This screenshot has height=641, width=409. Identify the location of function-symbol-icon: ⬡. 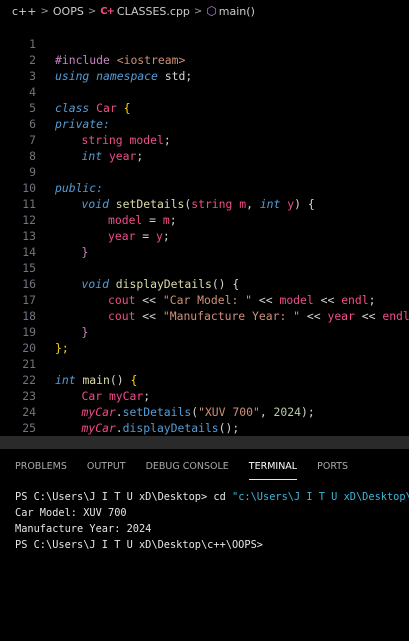
(211, 11).